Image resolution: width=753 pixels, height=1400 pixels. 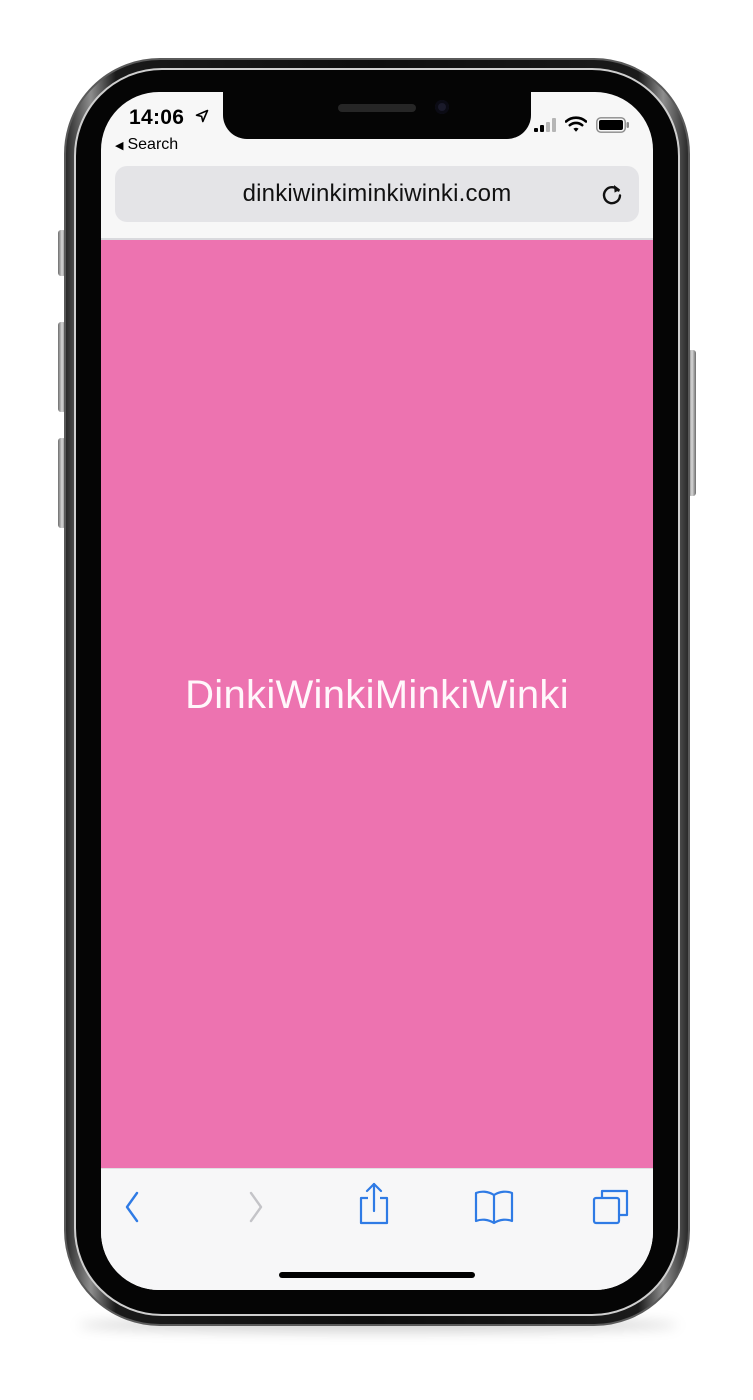 I want to click on home-indicator, so click(x=377, y=1275).